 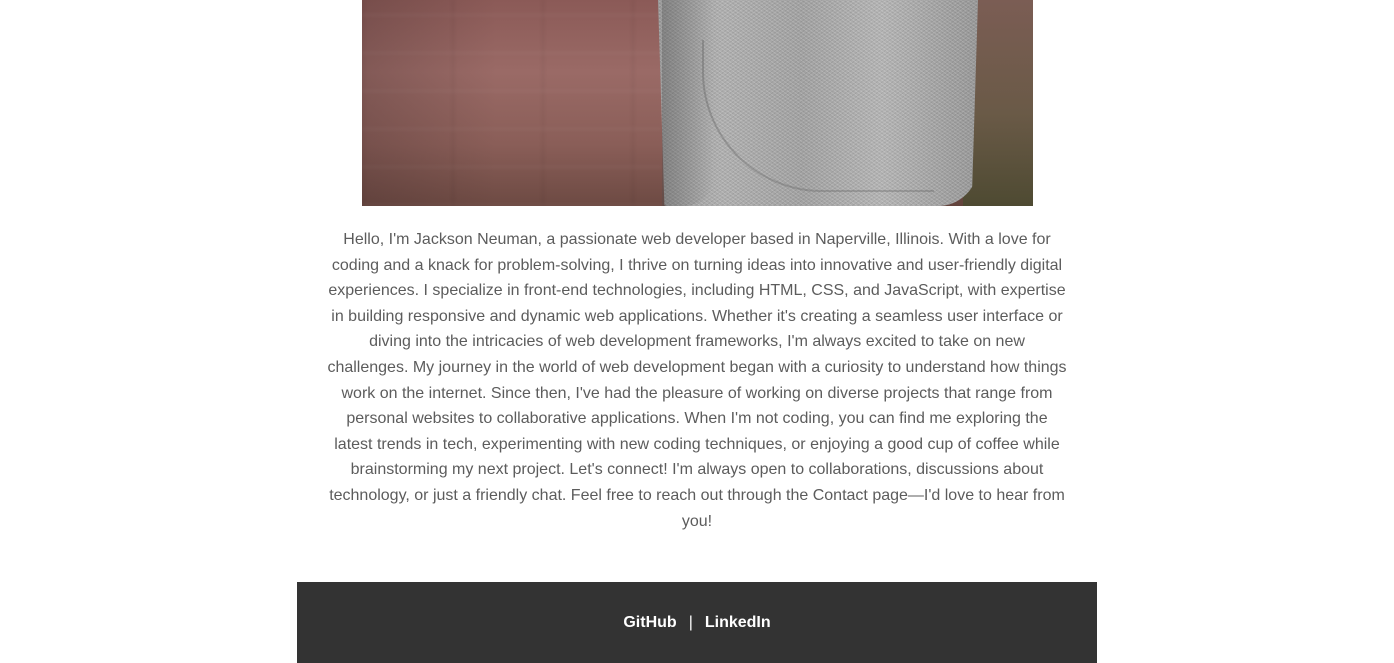 What do you see at coordinates (738, 623) in the screenshot?
I see `linkedin-link: LinkedIn` at bounding box center [738, 623].